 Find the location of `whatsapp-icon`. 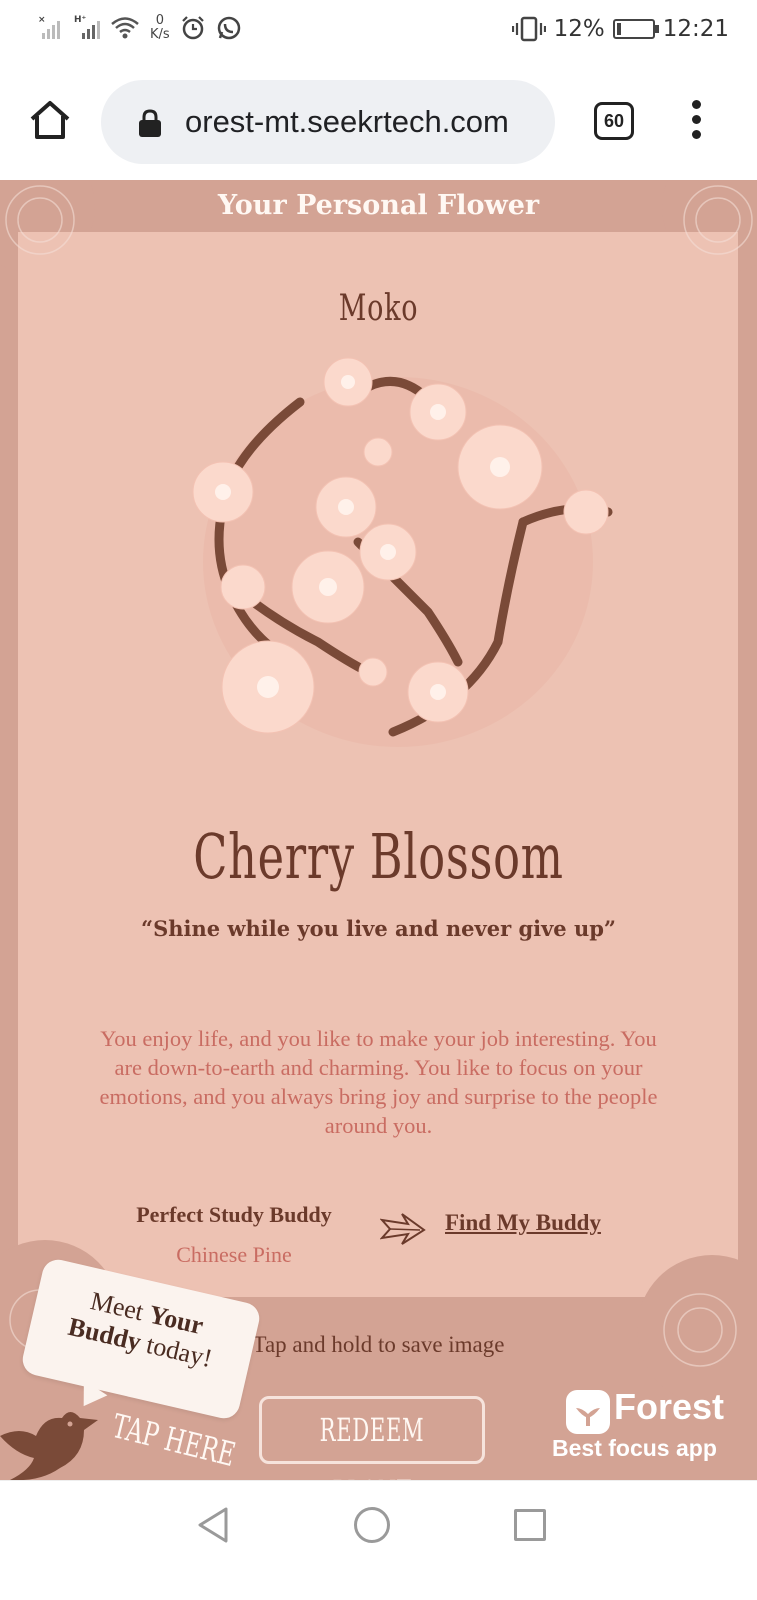

whatsapp-icon is located at coordinates (228, 28).